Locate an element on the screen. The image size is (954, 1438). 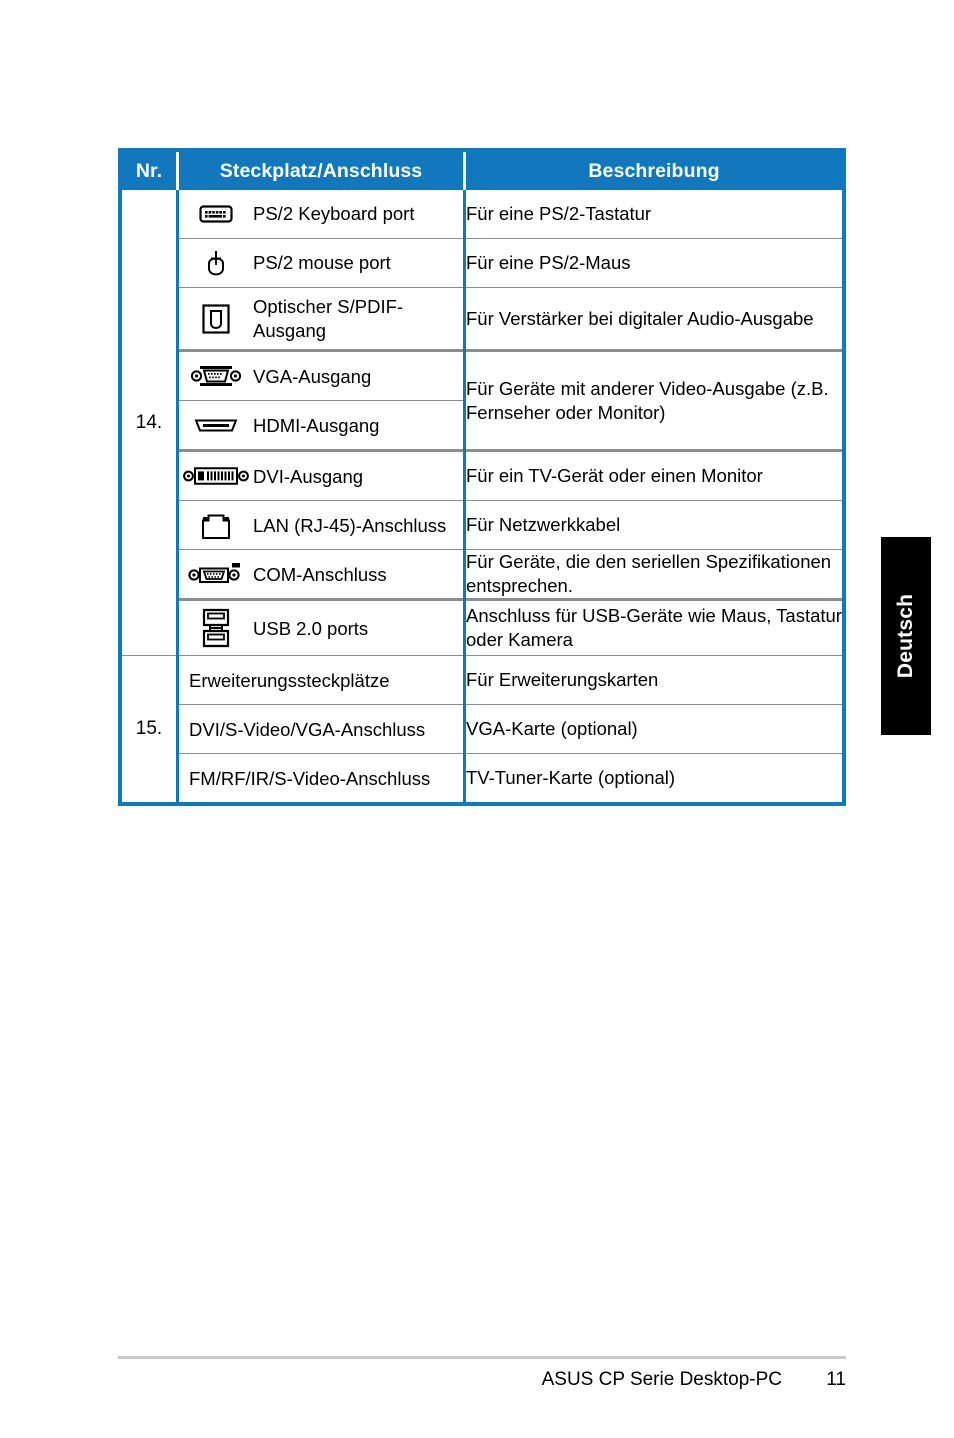
slot-cell-expansion-slots: Erweiterungssteckplätze is located at coordinates (321, 680).